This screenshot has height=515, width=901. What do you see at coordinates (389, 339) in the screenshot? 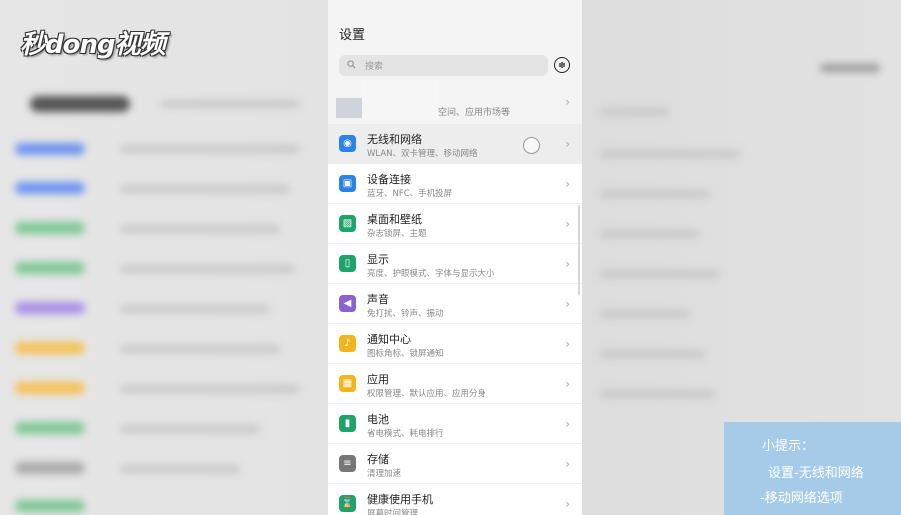
I see `settings-item-title: 通知中心` at bounding box center [389, 339].